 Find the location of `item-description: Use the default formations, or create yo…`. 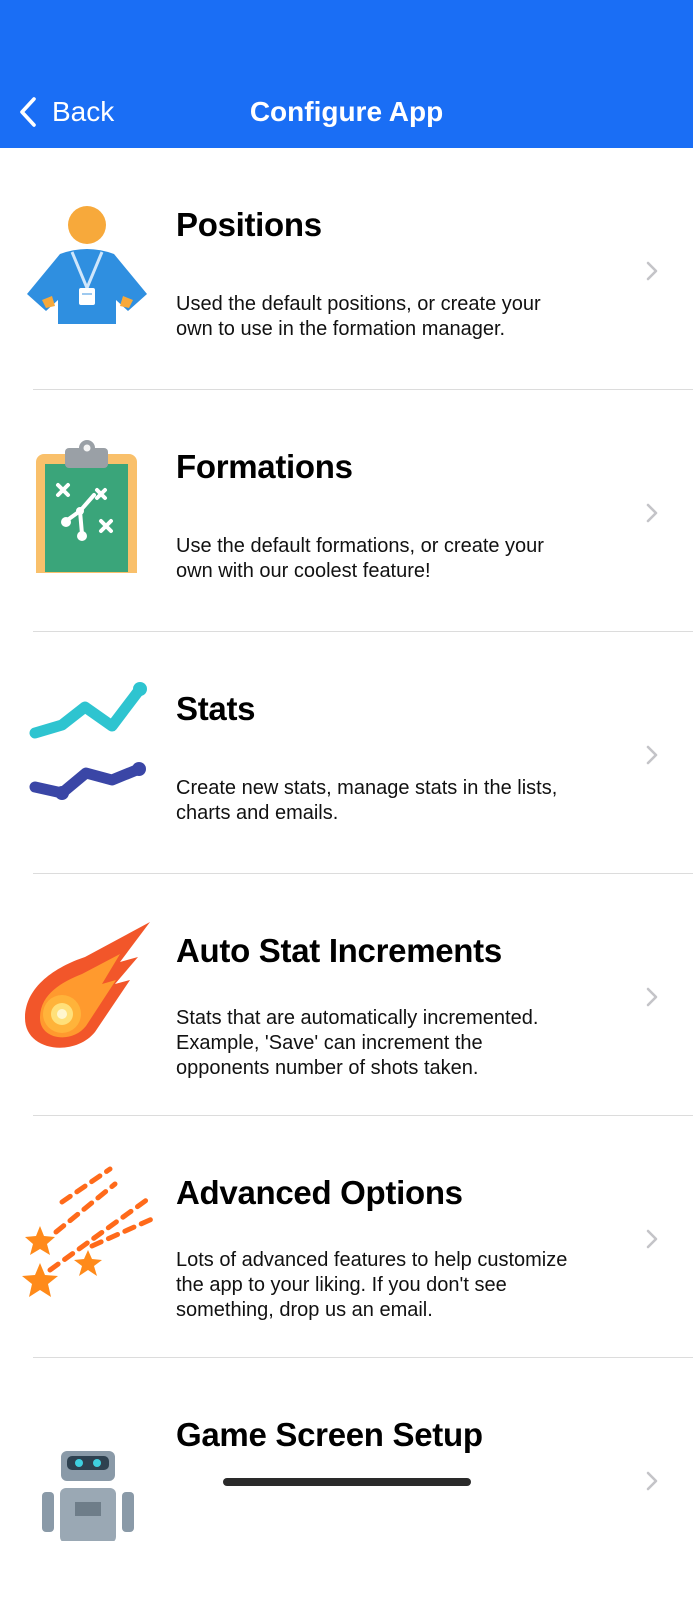

item-description: Use the default formations, or create yo… is located at coordinates (360, 558).